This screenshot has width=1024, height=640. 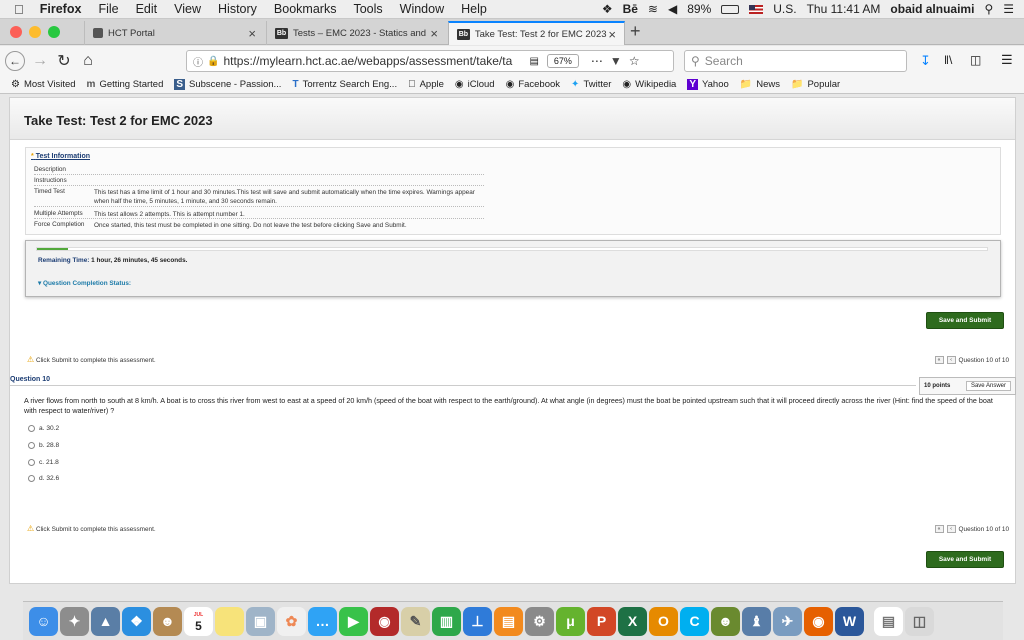 What do you see at coordinates (260, 621) in the screenshot?
I see `preview-icon: ▣` at bounding box center [260, 621].